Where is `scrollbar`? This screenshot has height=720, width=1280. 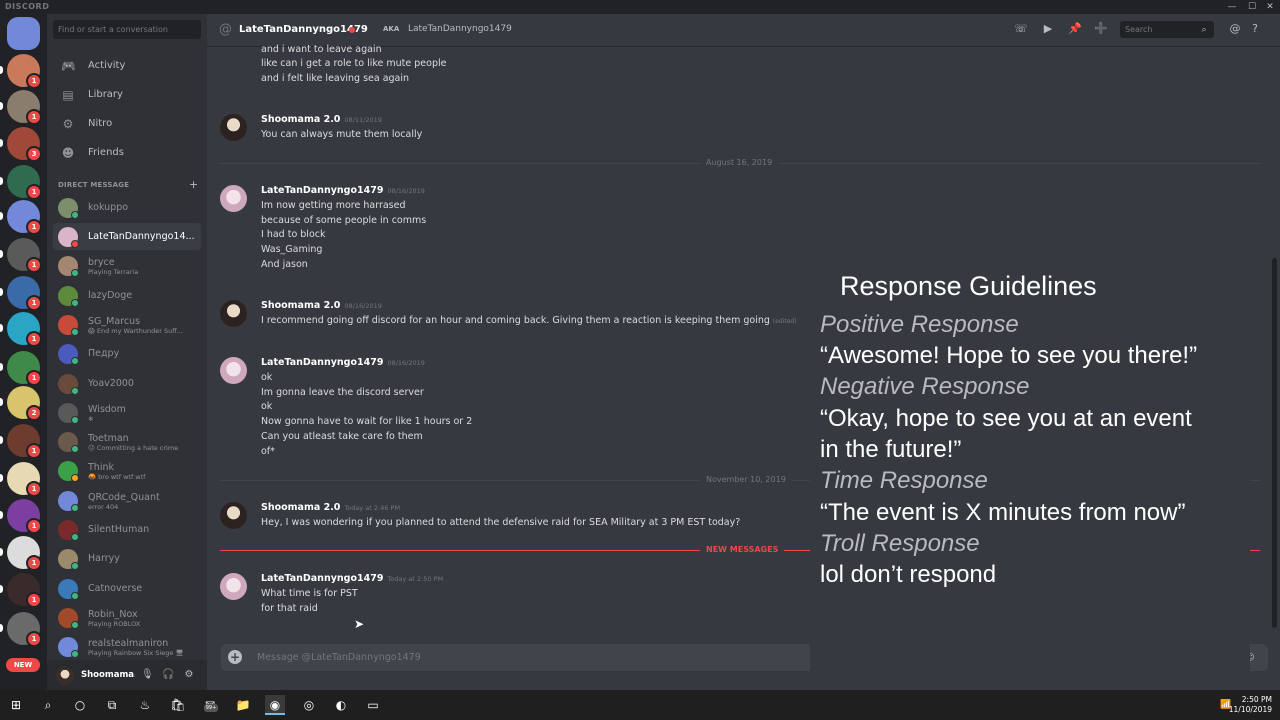
scrollbar is located at coordinates (1274, 443).